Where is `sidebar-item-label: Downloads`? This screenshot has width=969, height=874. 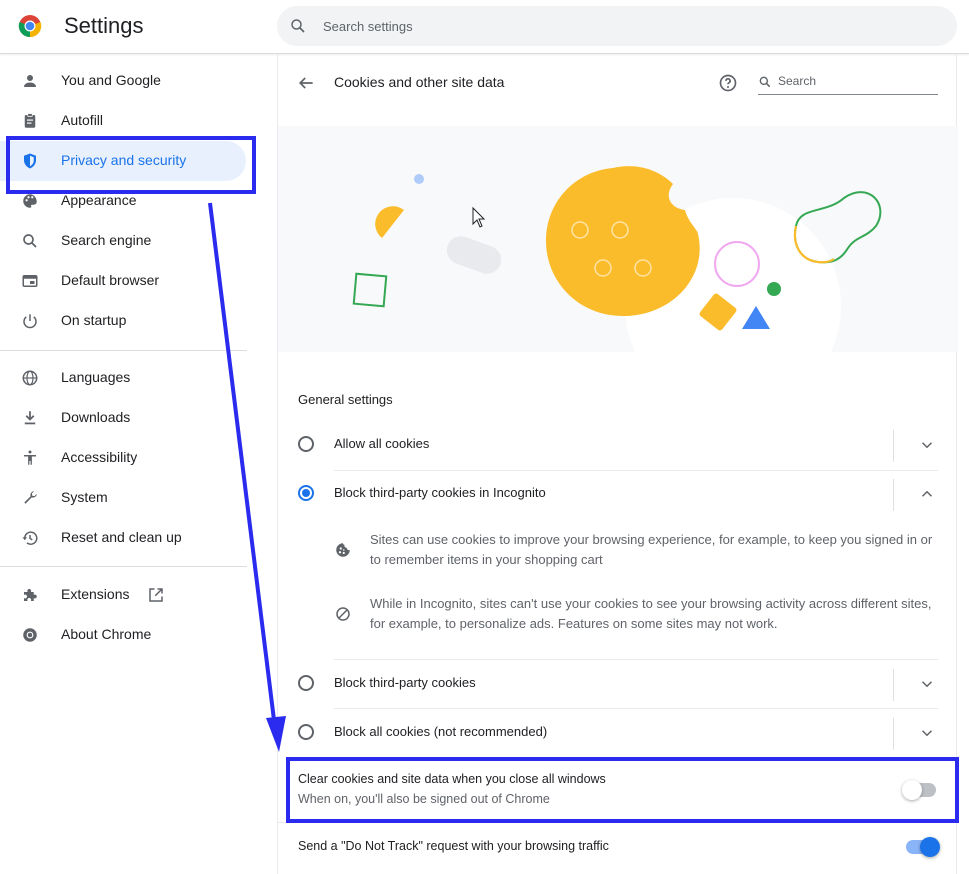
sidebar-item-label: Downloads is located at coordinates (96, 417).